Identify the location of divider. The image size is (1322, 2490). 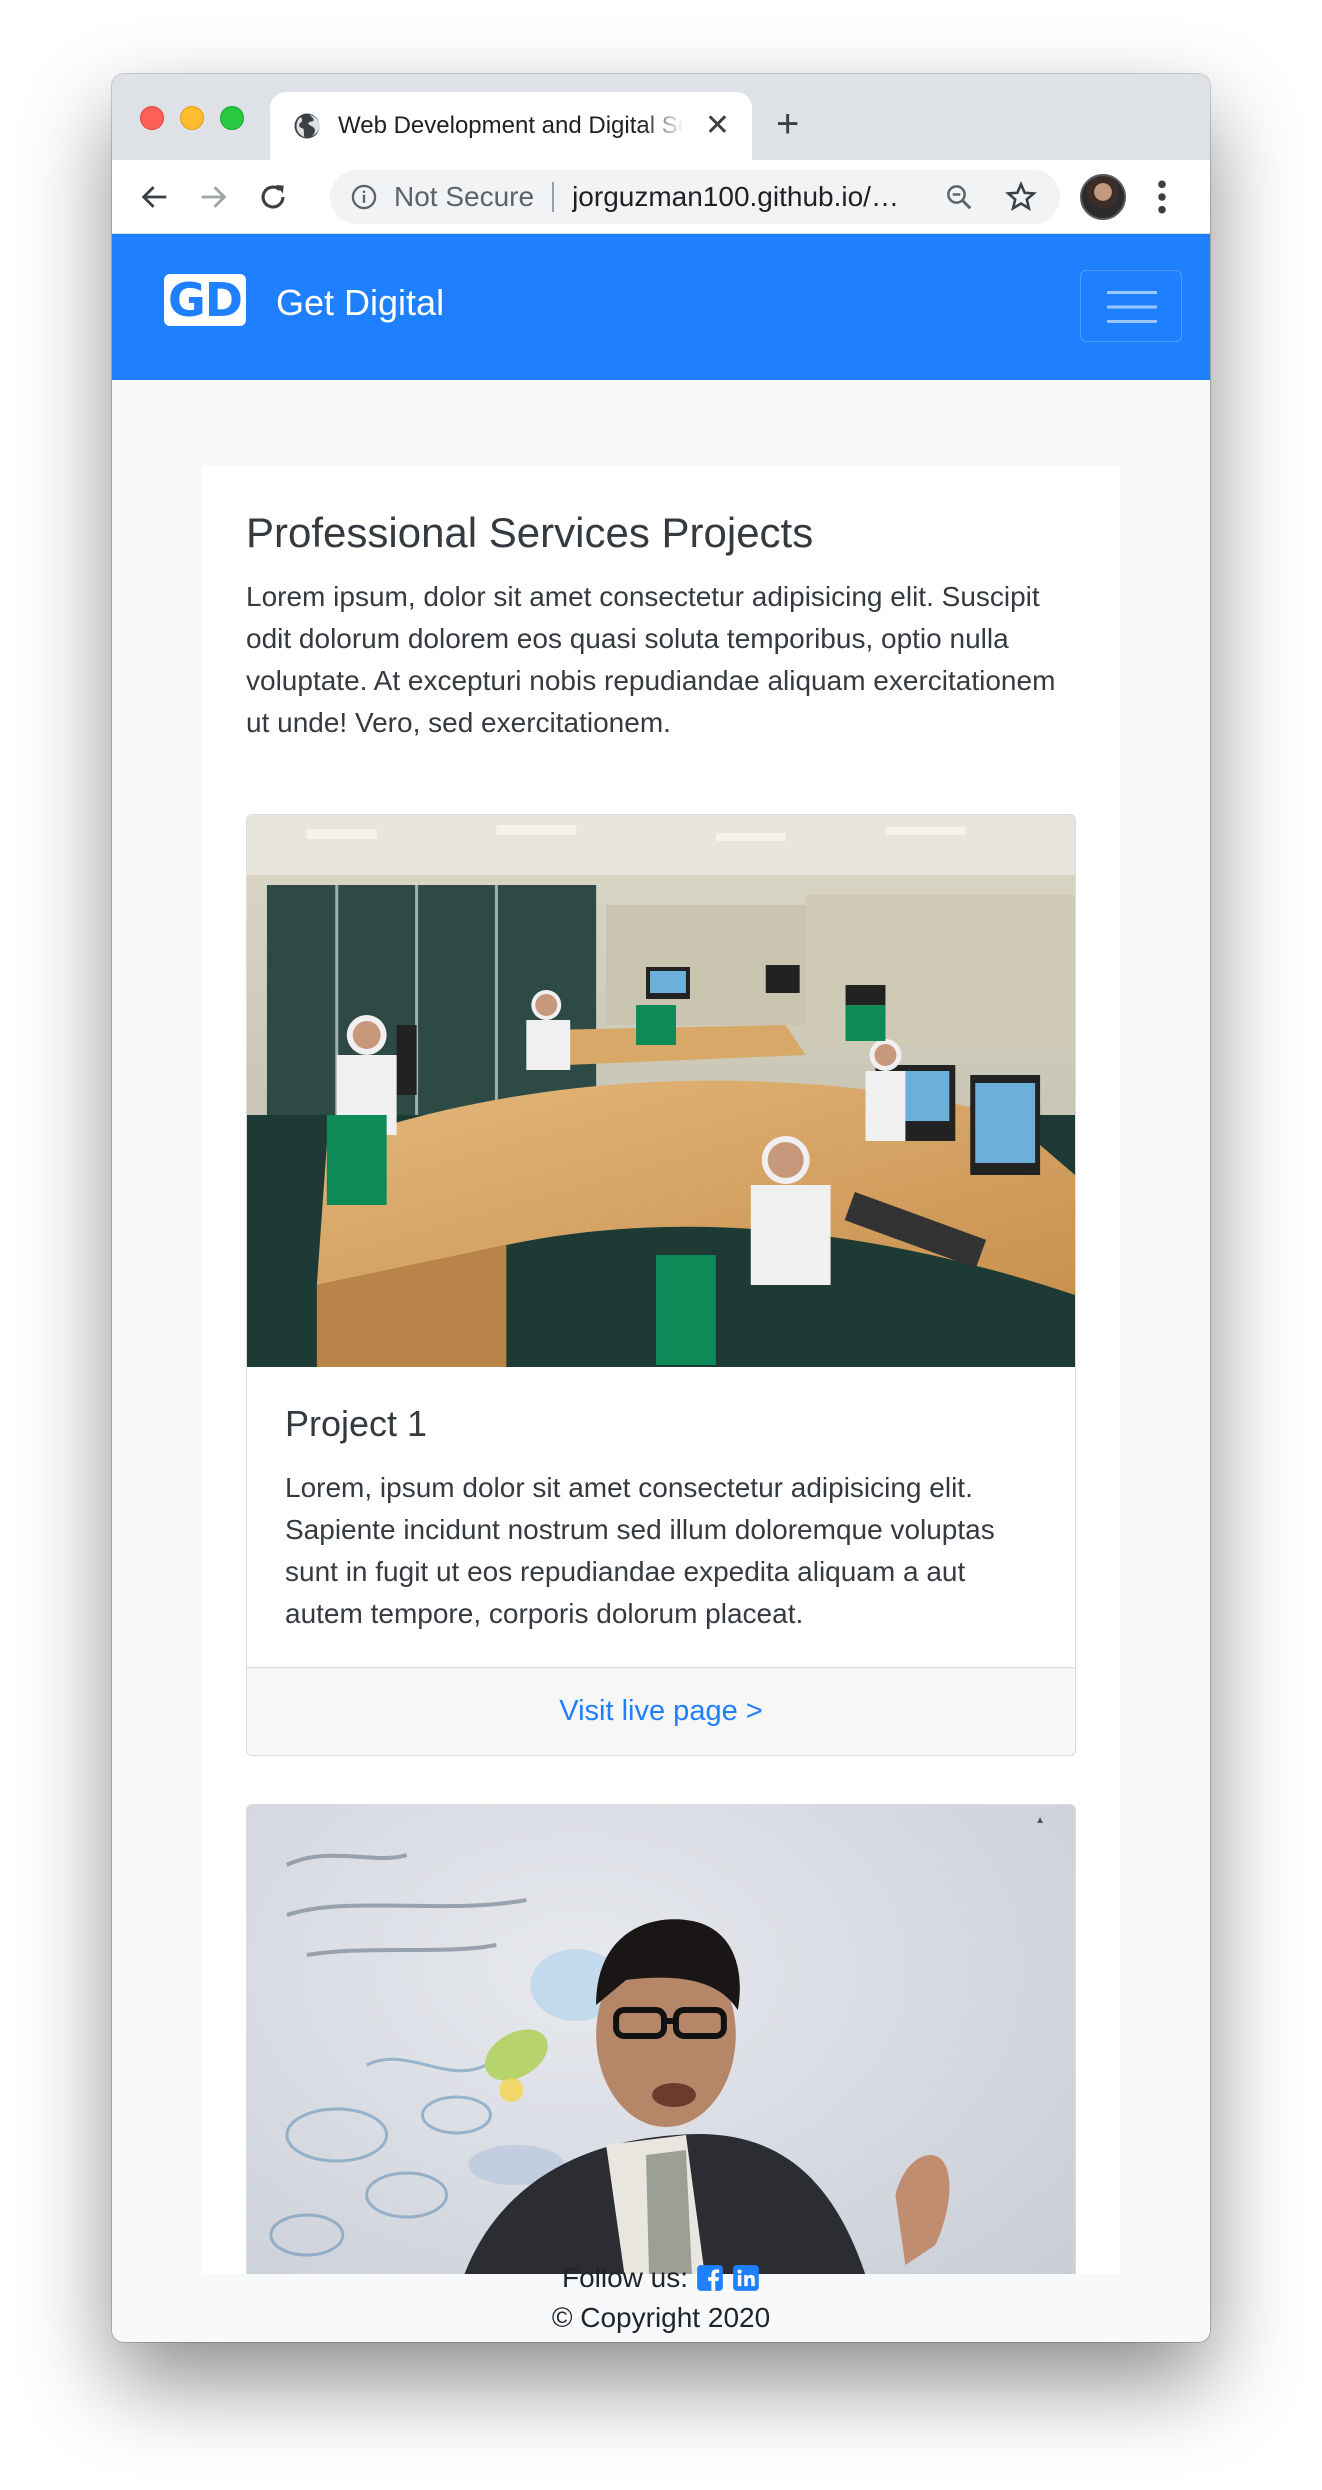
(553, 197).